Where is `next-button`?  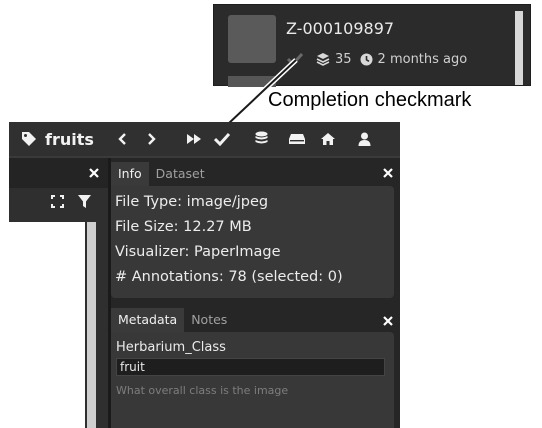
next-button is located at coordinates (151, 139).